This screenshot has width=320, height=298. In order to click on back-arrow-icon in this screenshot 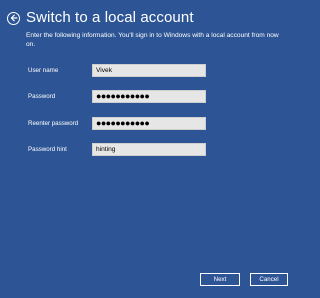, I will do `click(13, 18)`.